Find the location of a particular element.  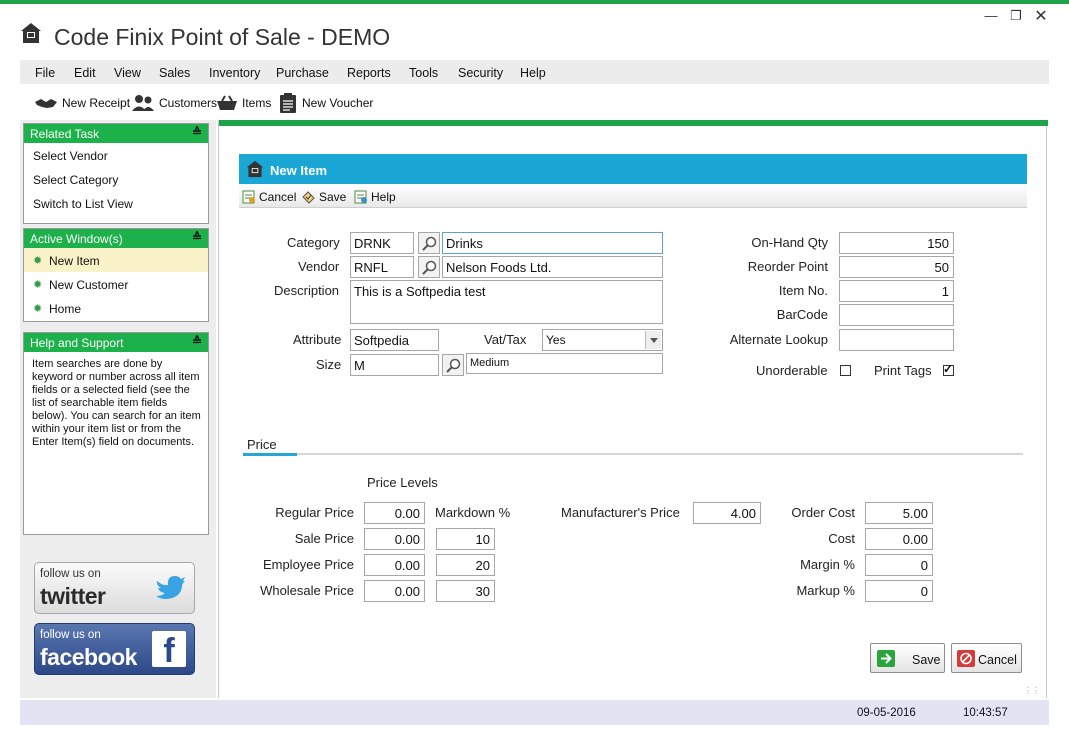

on-hand-qty-label: On-Hand Qty is located at coordinates (789, 242).